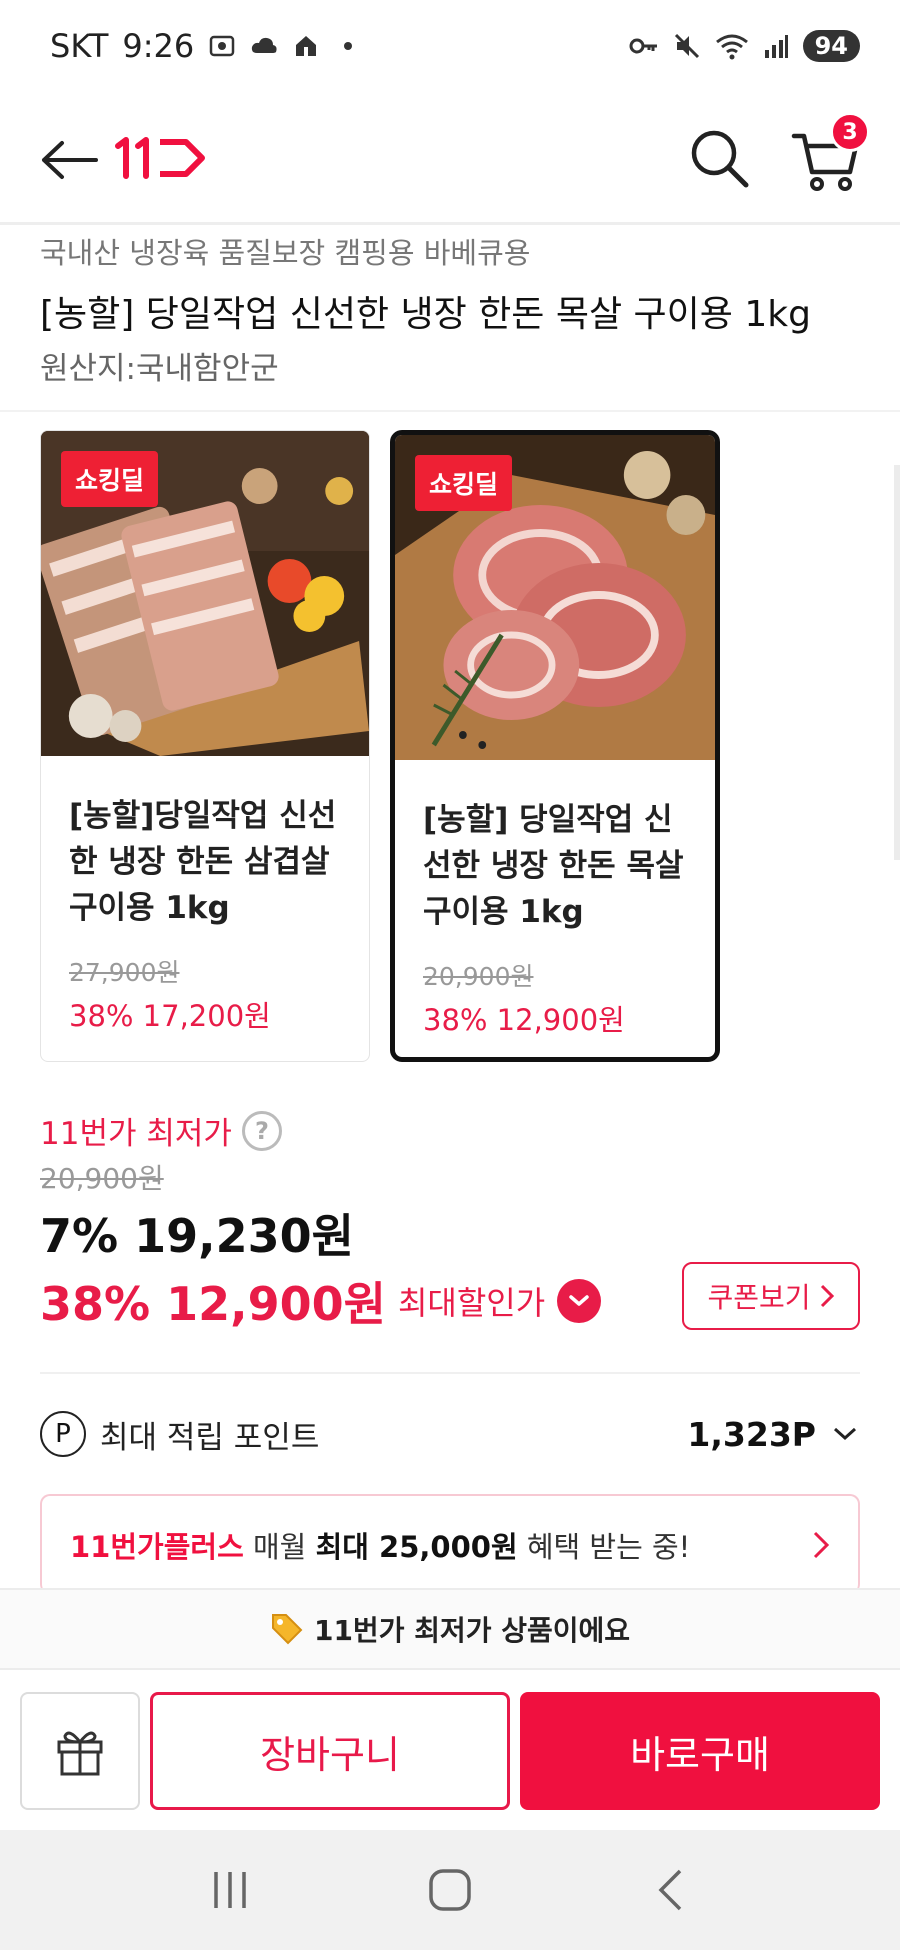 The image size is (900, 1950). What do you see at coordinates (306, 46) in the screenshot?
I see `home-alert-icon` at bounding box center [306, 46].